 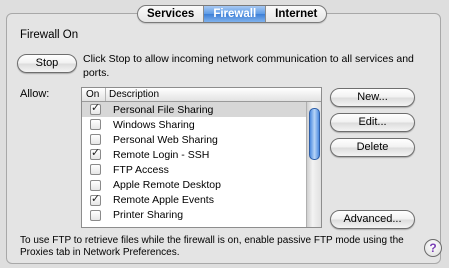 What do you see at coordinates (148, 215) in the screenshot?
I see `service-label: Printer Sharing` at bounding box center [148, 215].